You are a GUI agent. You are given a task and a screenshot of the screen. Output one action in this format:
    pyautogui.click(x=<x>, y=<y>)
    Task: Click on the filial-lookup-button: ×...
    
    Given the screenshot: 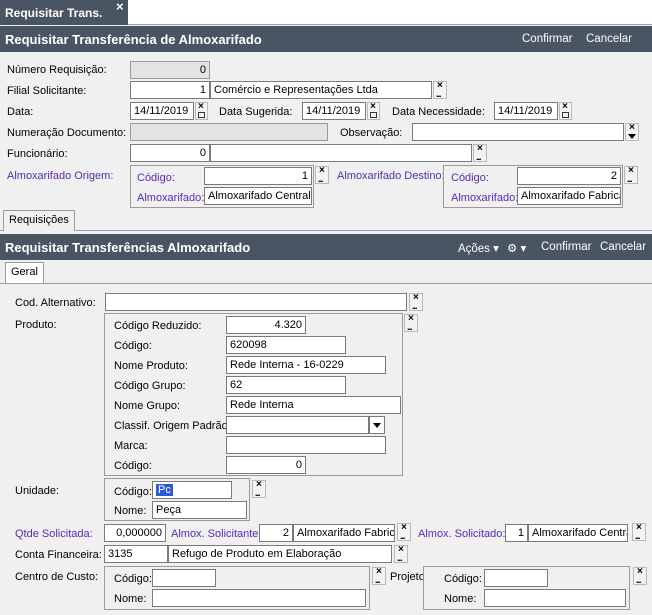 What is the action you would take?
    pyautogui.click(x=440, y=90)
    